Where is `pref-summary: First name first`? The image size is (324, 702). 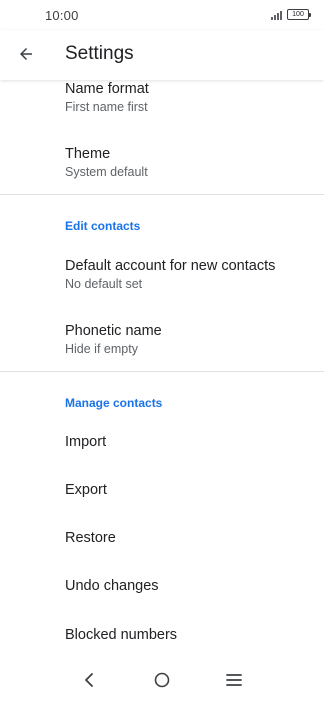 pref-summary: First name first is located at coordinates (106, 107).